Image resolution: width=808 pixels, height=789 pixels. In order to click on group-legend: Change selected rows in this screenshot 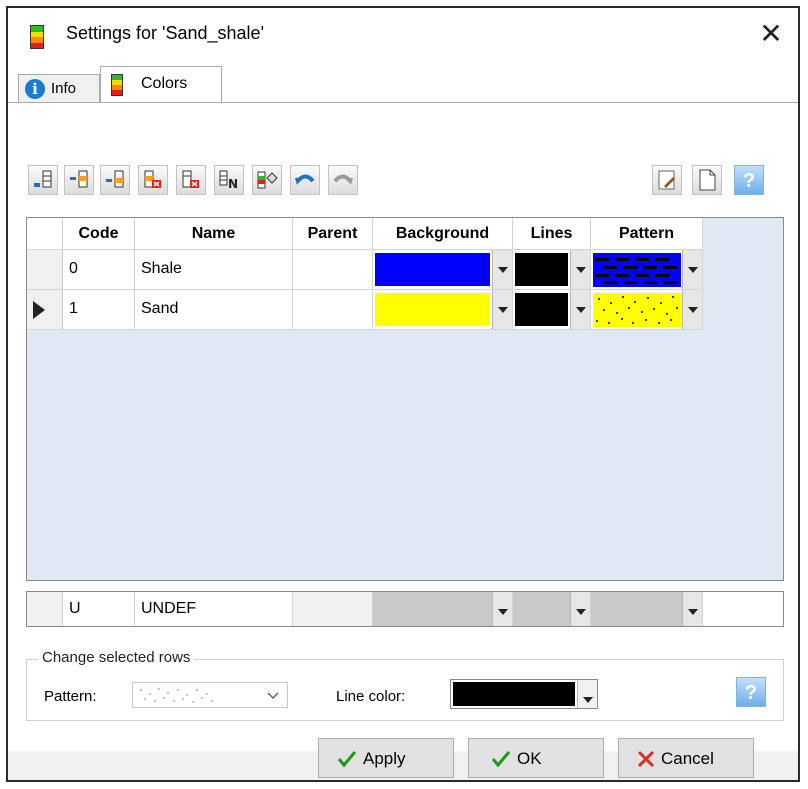, I will do `click(116, 657)`.